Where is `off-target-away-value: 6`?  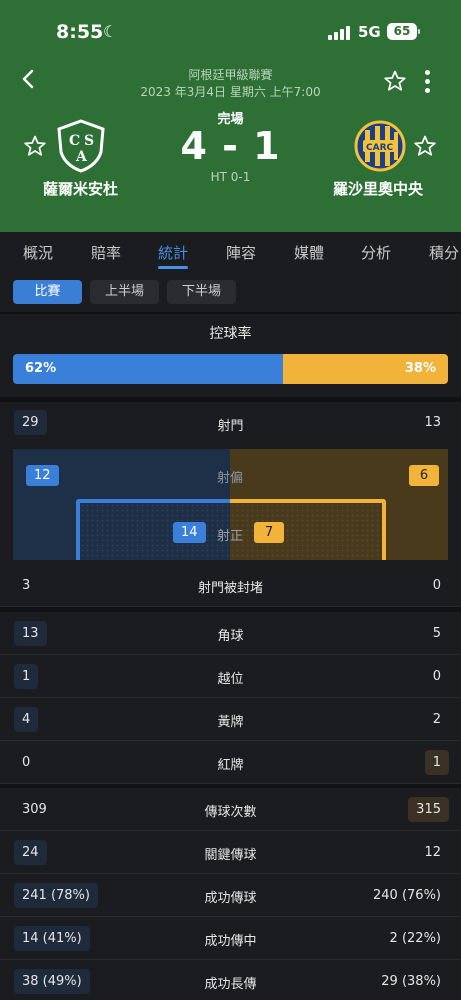
off-target-away-value: 6 is located at coordinates (424, 475).